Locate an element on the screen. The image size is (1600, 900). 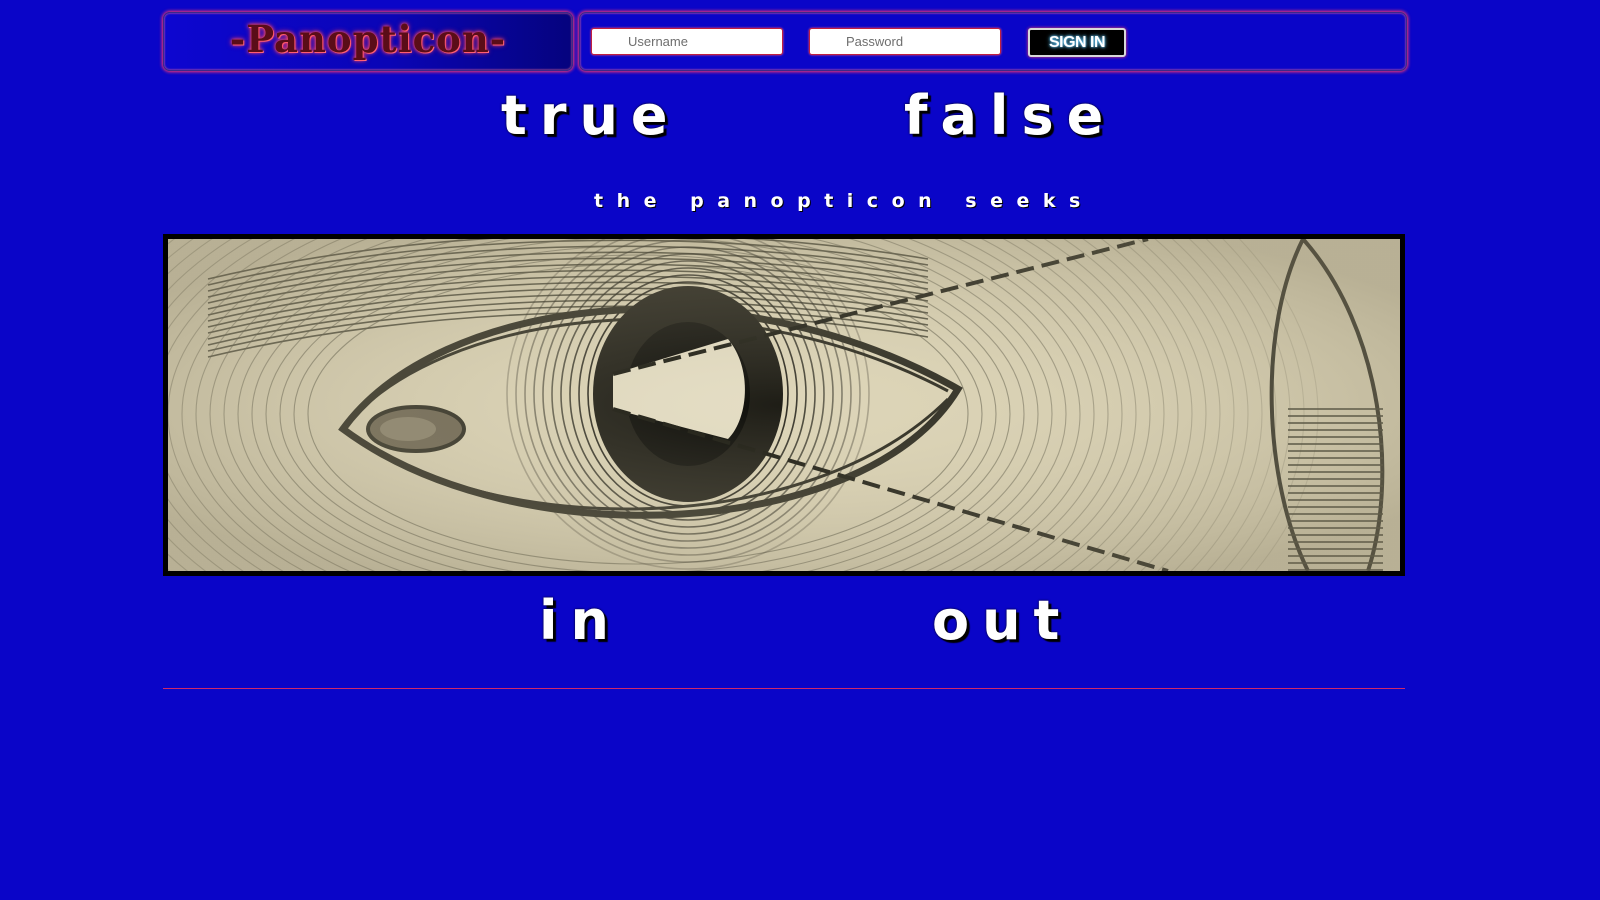
sign-in-button: SIGN IN is located at coordinates (1077, 42).